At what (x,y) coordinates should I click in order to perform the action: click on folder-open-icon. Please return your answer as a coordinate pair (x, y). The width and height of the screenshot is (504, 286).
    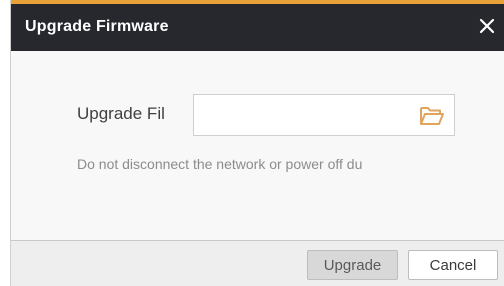
    Looking at the image, I should click on (432, 116).